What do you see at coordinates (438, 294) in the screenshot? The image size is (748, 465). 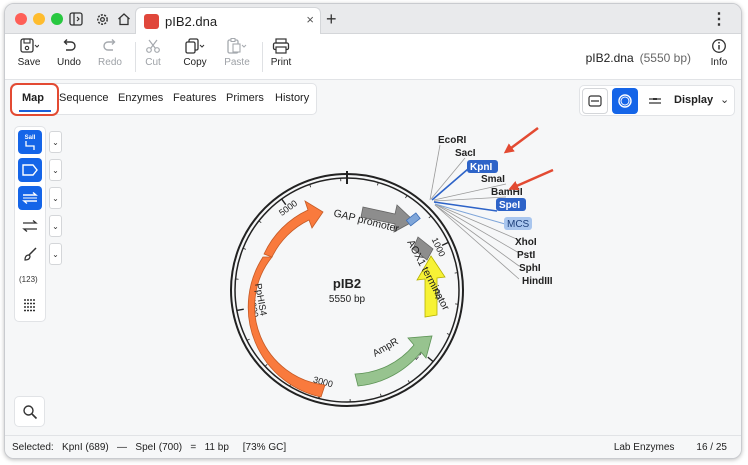 I see `label-ori: ori` at bounding box center [438, 294].